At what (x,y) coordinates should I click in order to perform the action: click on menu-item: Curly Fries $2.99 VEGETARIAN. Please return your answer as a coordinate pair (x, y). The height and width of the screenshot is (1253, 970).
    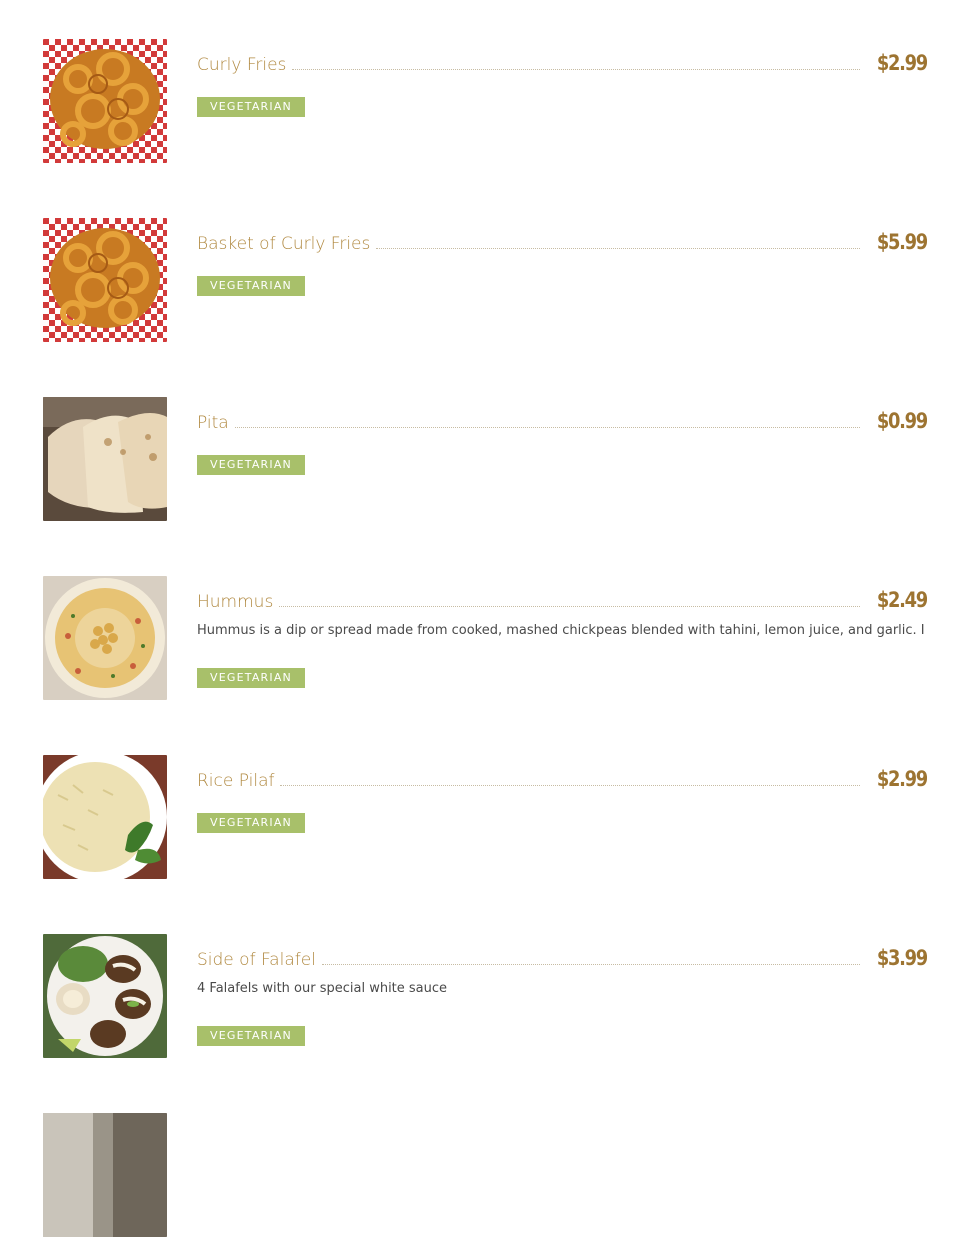
    Looking at the image, I should click on (485, 89).